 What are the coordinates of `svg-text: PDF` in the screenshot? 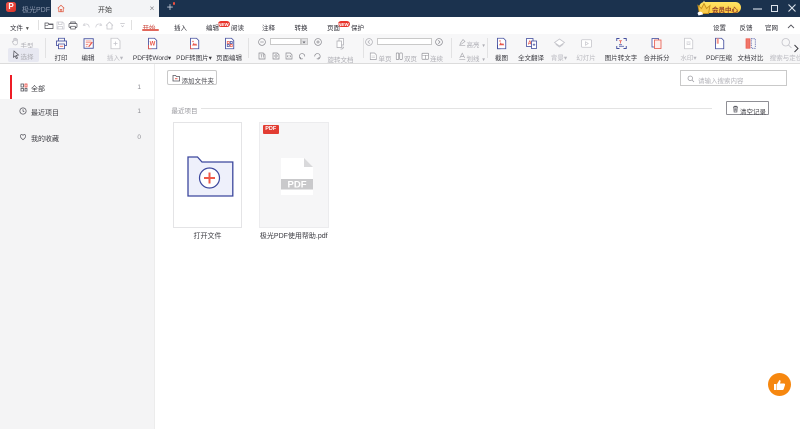 It's located at (297, 184).